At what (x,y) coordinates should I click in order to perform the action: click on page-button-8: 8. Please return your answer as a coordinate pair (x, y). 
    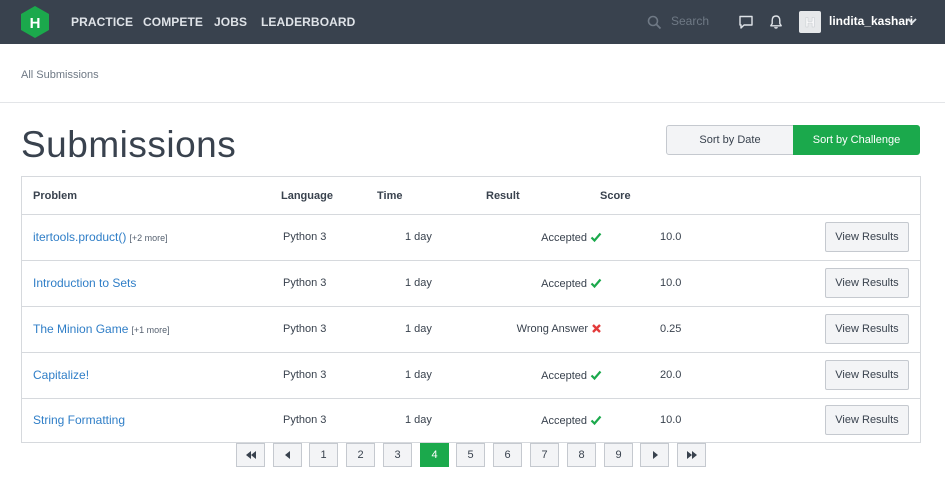
    Looking at the image, I should click on (581, 455).